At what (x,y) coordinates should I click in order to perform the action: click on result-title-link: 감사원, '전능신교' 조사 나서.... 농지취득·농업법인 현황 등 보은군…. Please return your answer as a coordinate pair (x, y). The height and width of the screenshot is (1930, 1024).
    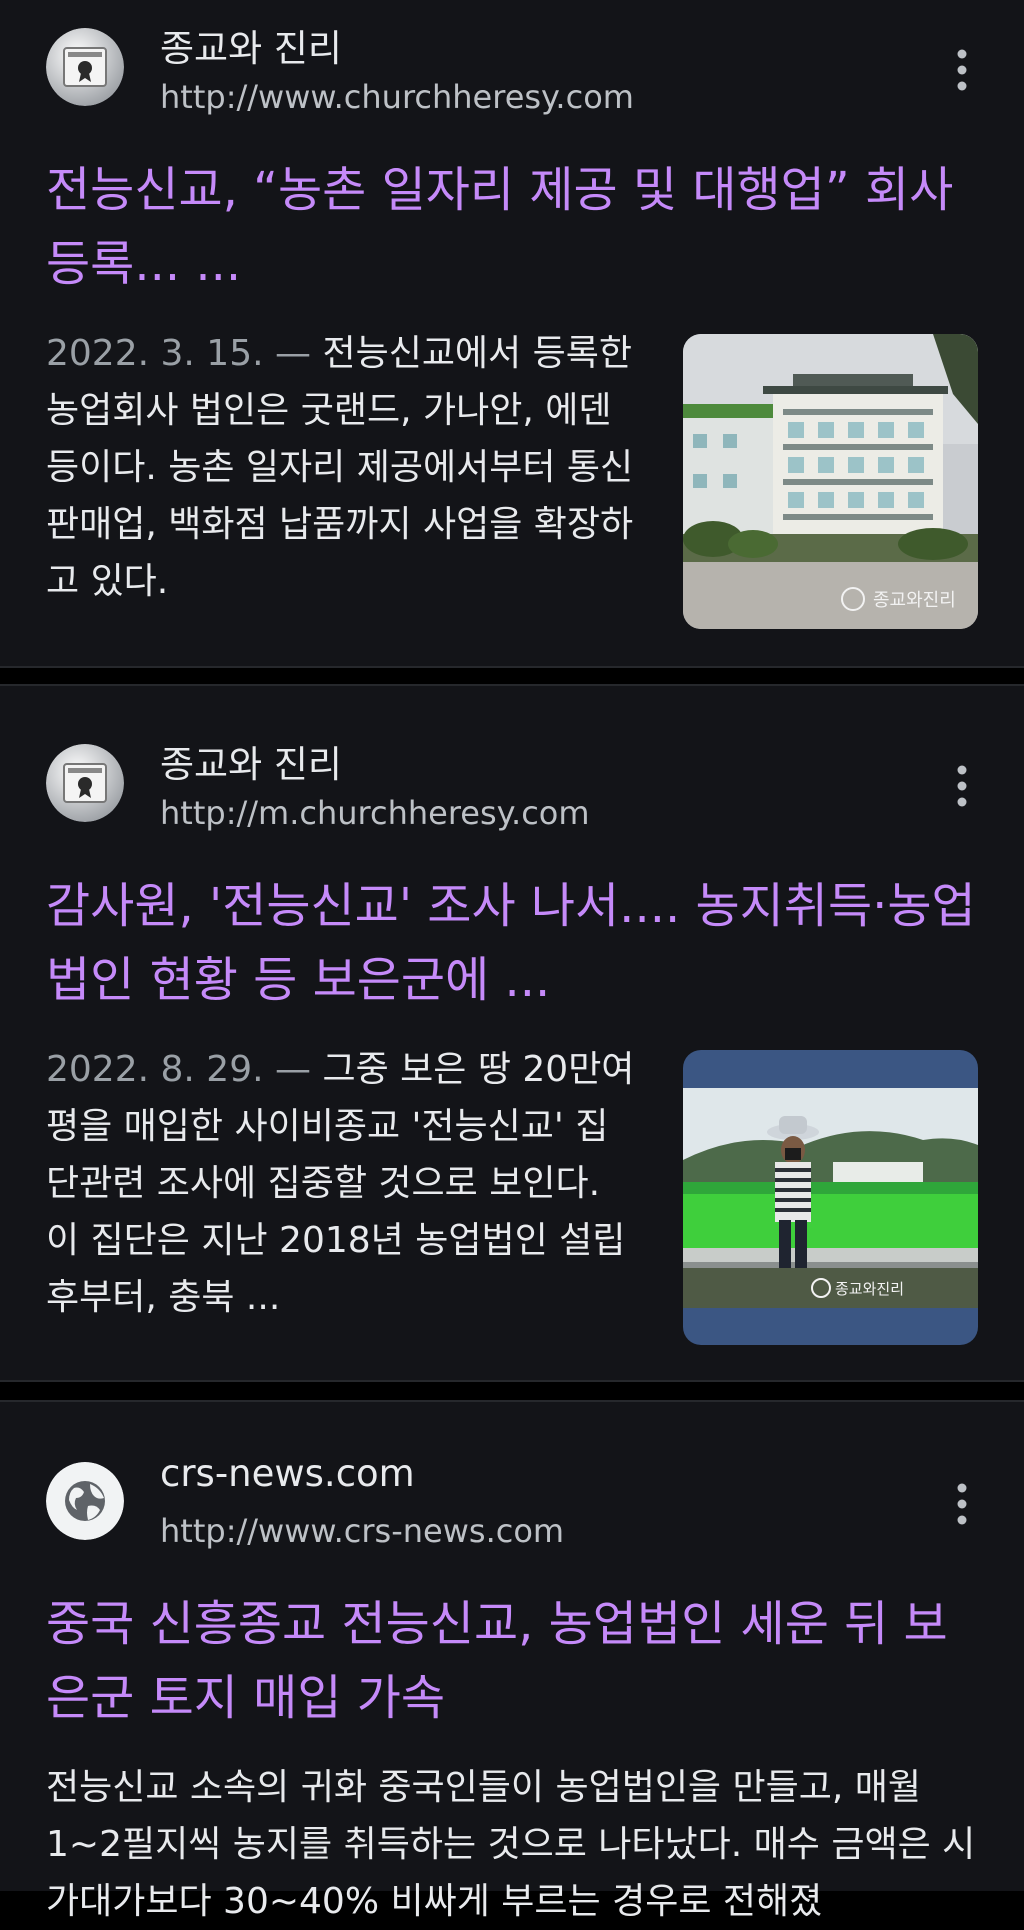
    Looking at the image, I should click on (516, 943).